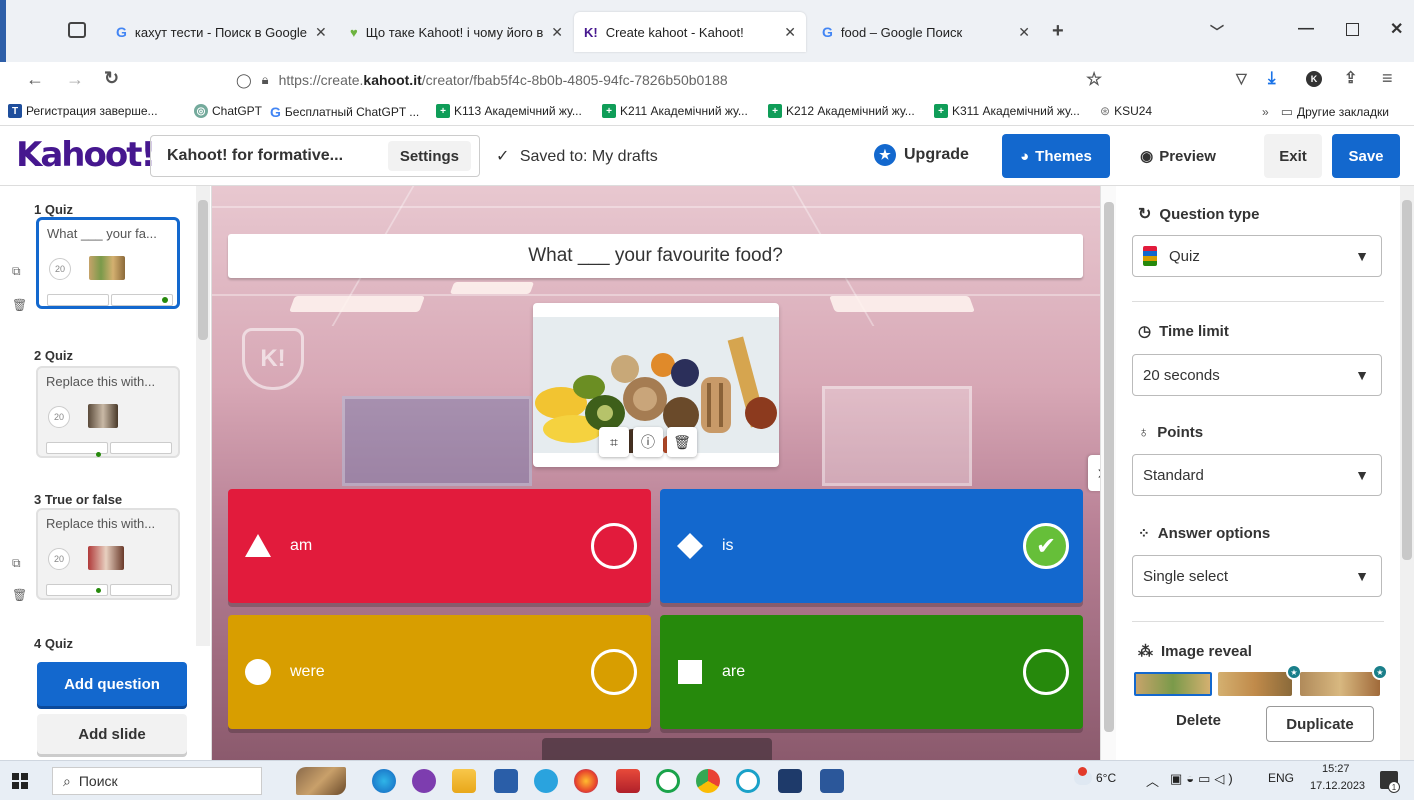 This screenshot has width=1414, height=800. Describe the element at coordinates (1046, 546) in the screenshot. I see `correct-check-icon: ✔` at that location.